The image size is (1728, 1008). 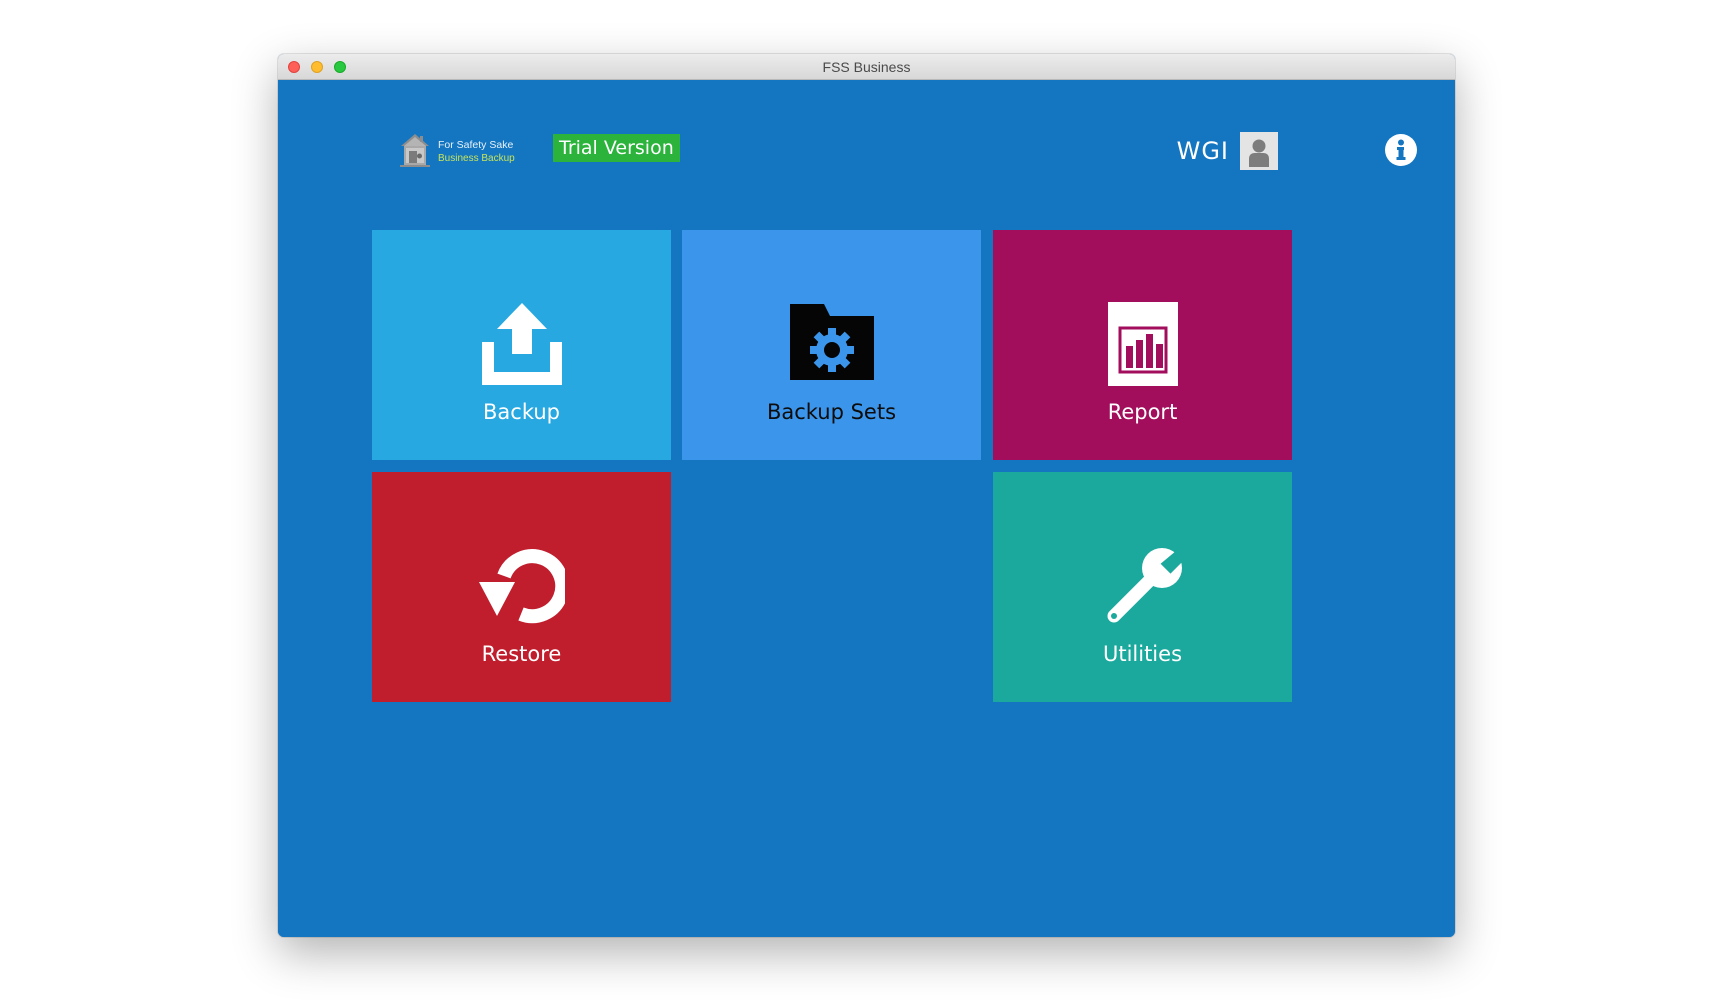 What do you see at coordinates (831, 342) in the screenshot?
I see `folder-gear-icon` at bounding box center [831, 342].